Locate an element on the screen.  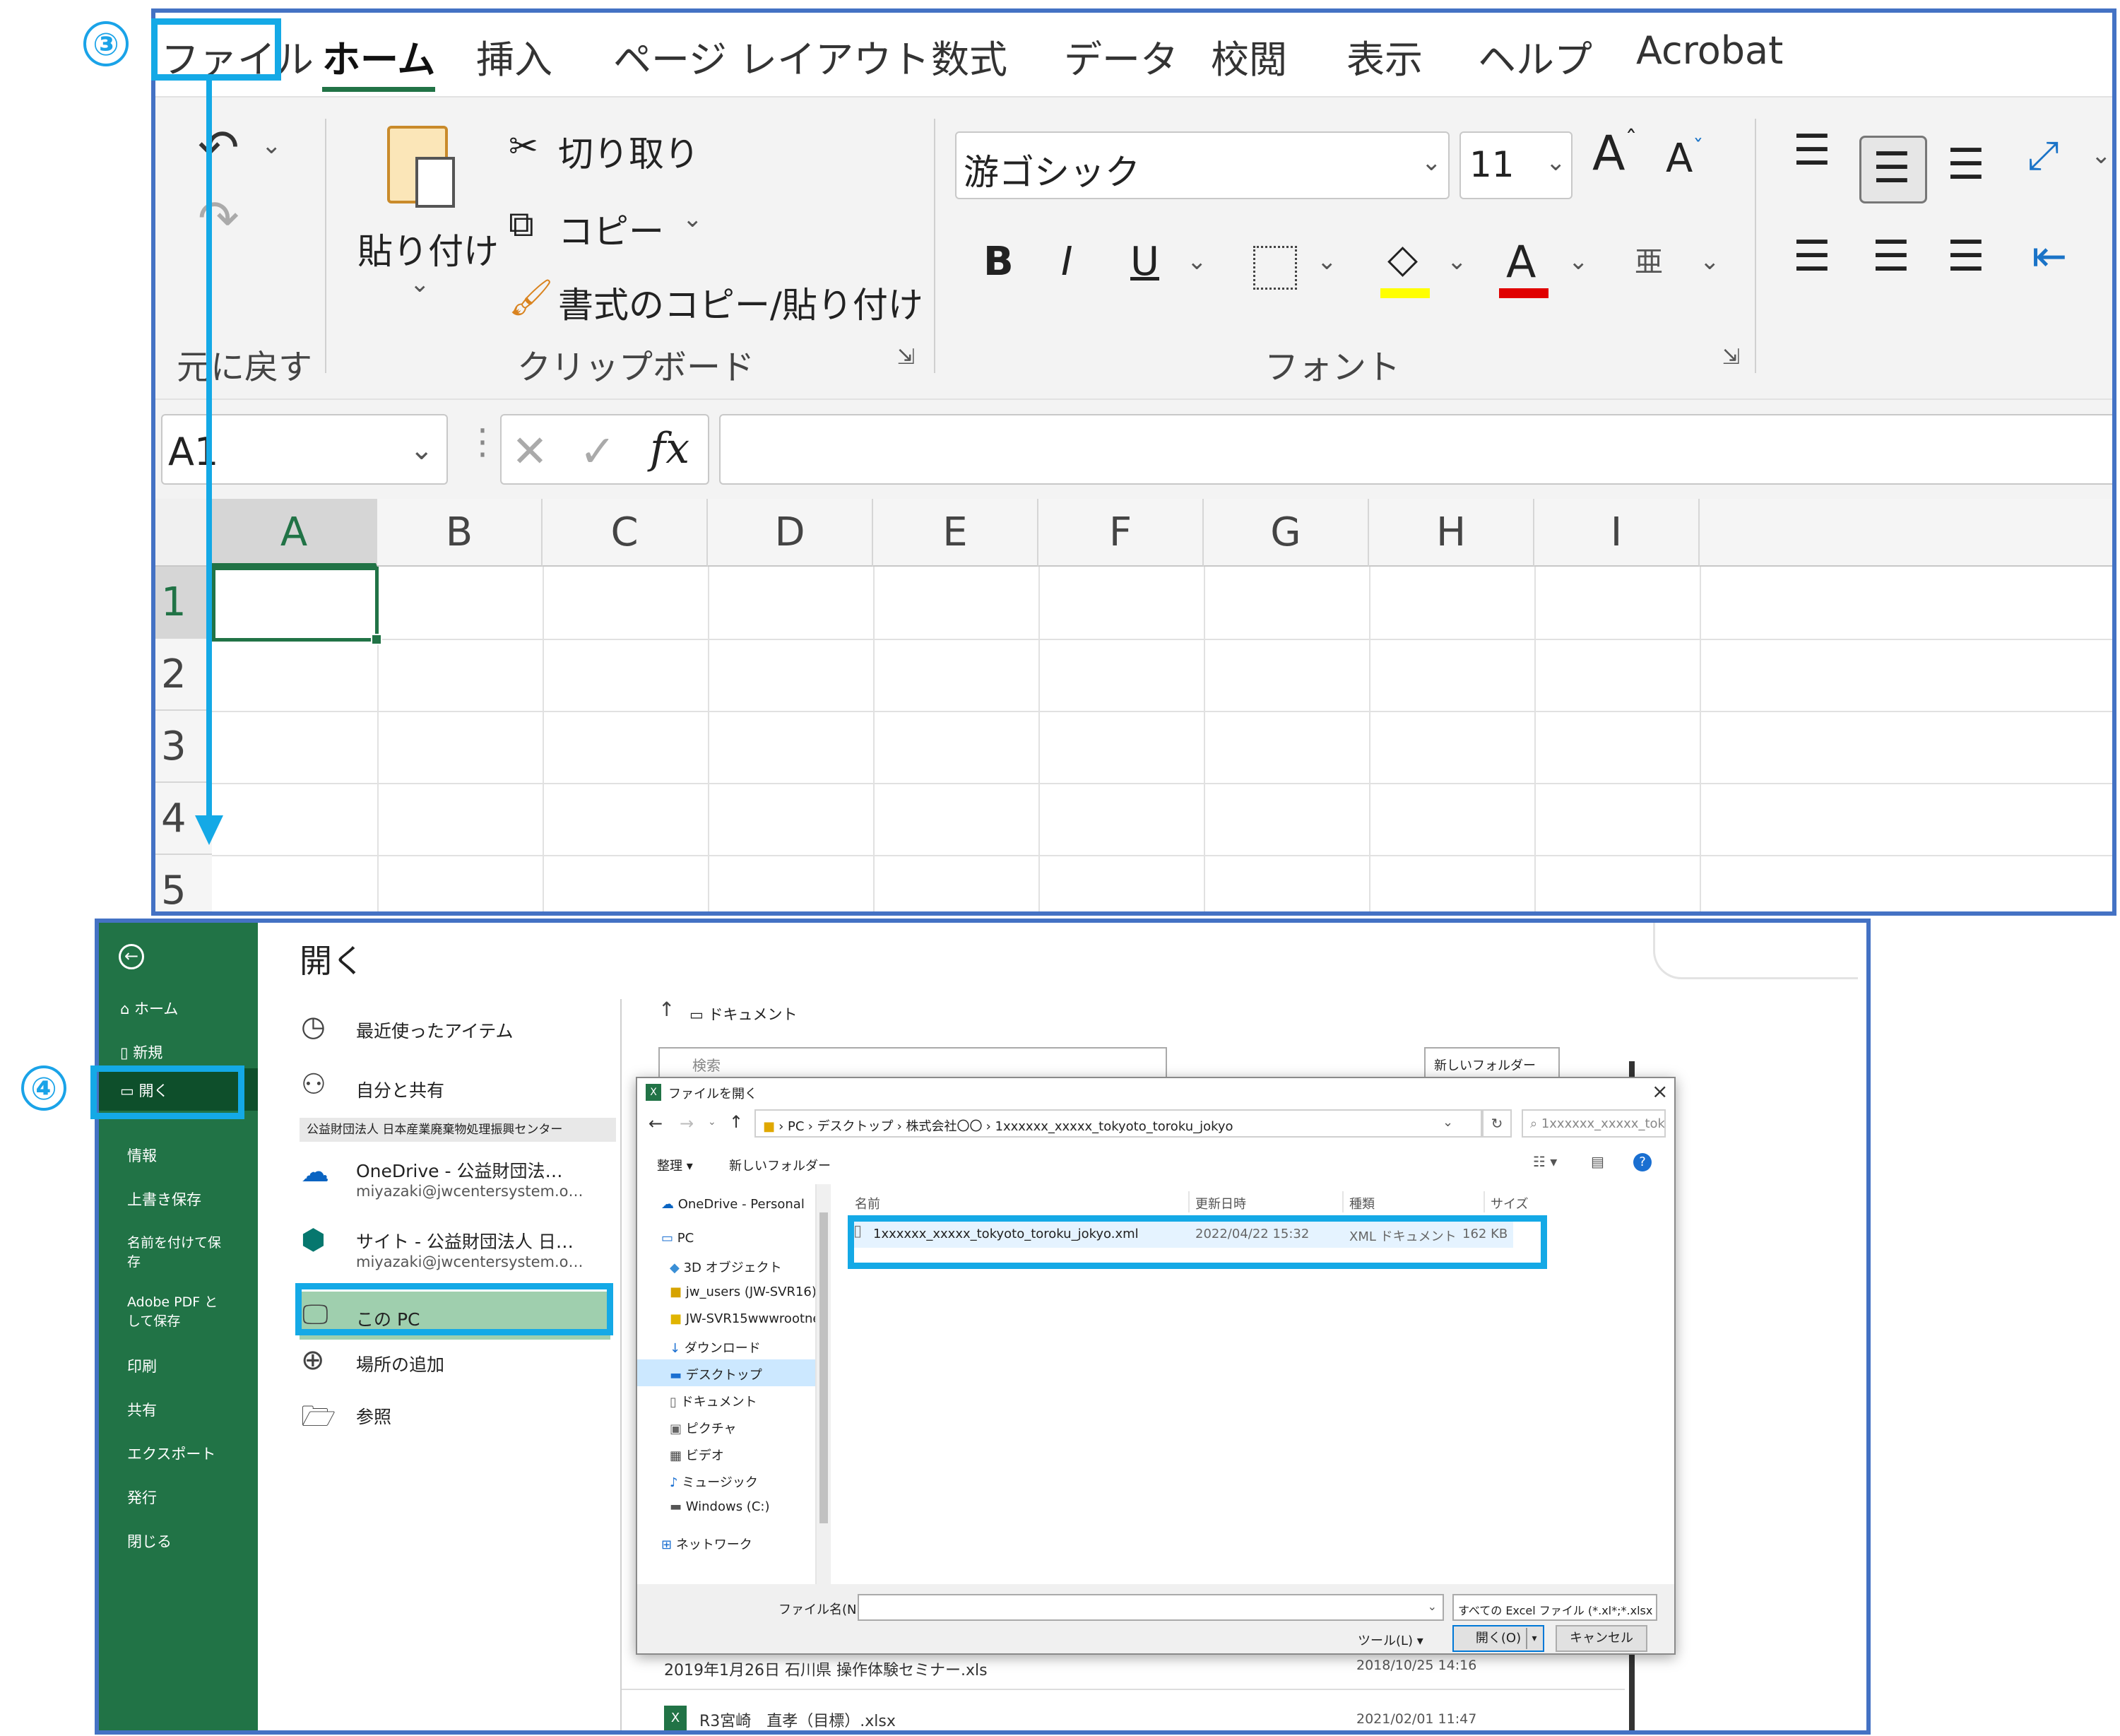
col-name: 名前 is located at coordinates (867, 1203).